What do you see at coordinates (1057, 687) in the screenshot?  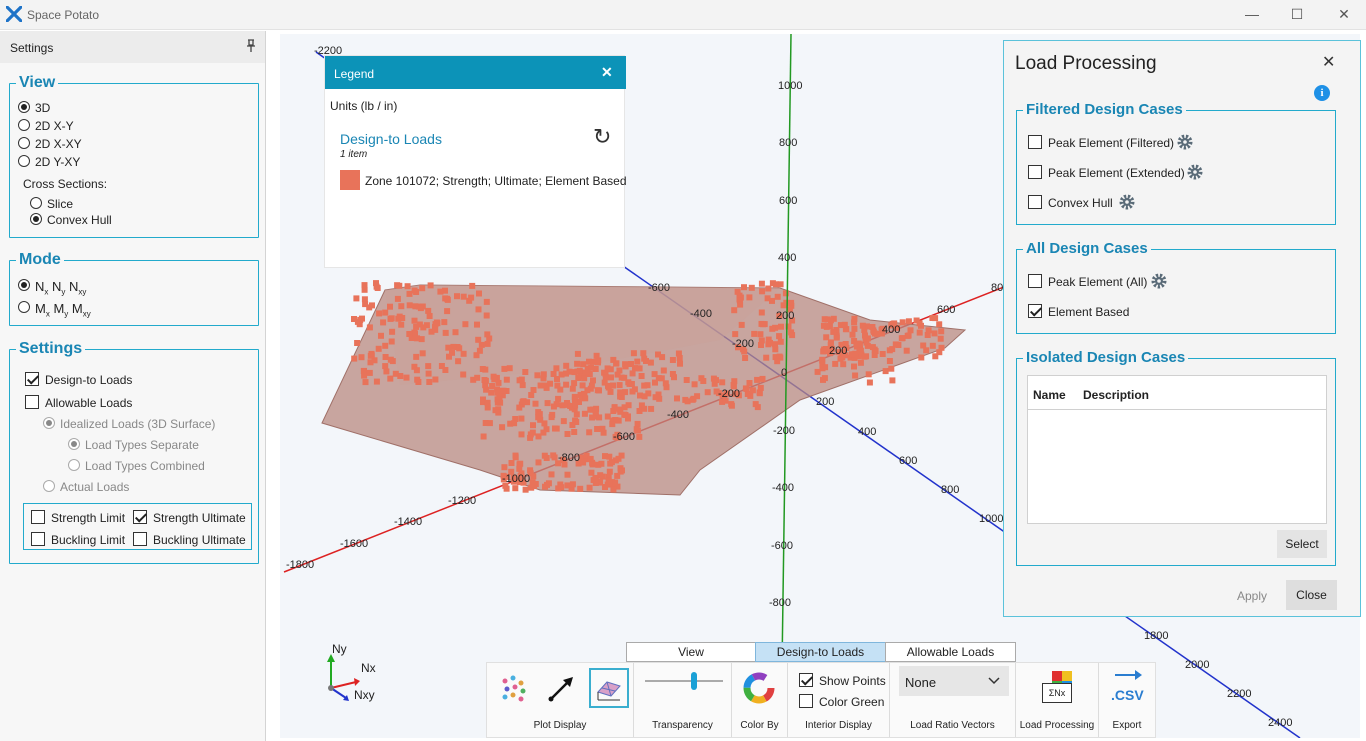 I see `load-processing-icon: ΣNx` at bounding box center [1057, 687].